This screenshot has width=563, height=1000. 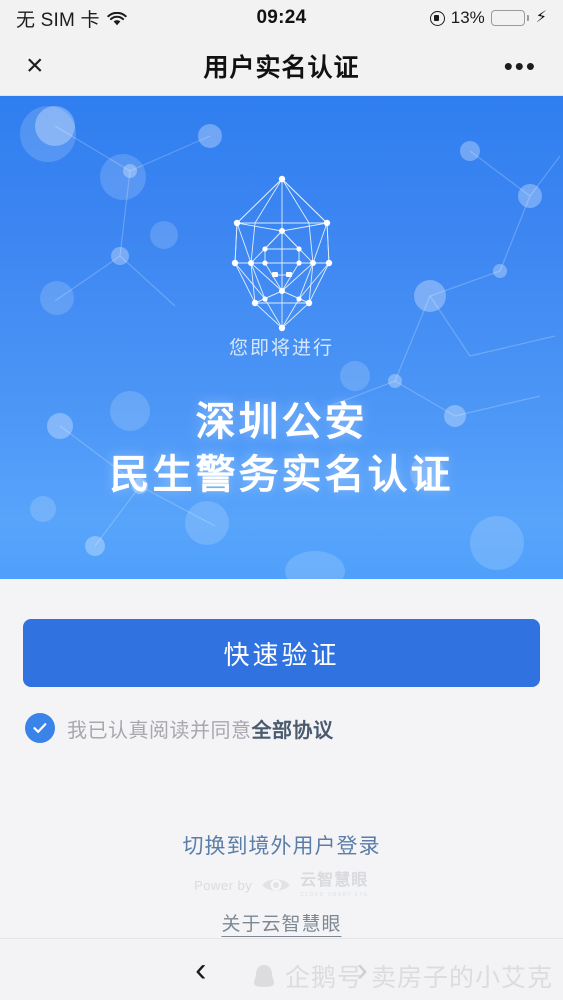 What do you see at coordinates (362, 970) in the screenshot?
I see `forward-icon: ›` at bounding box center [362, 970].